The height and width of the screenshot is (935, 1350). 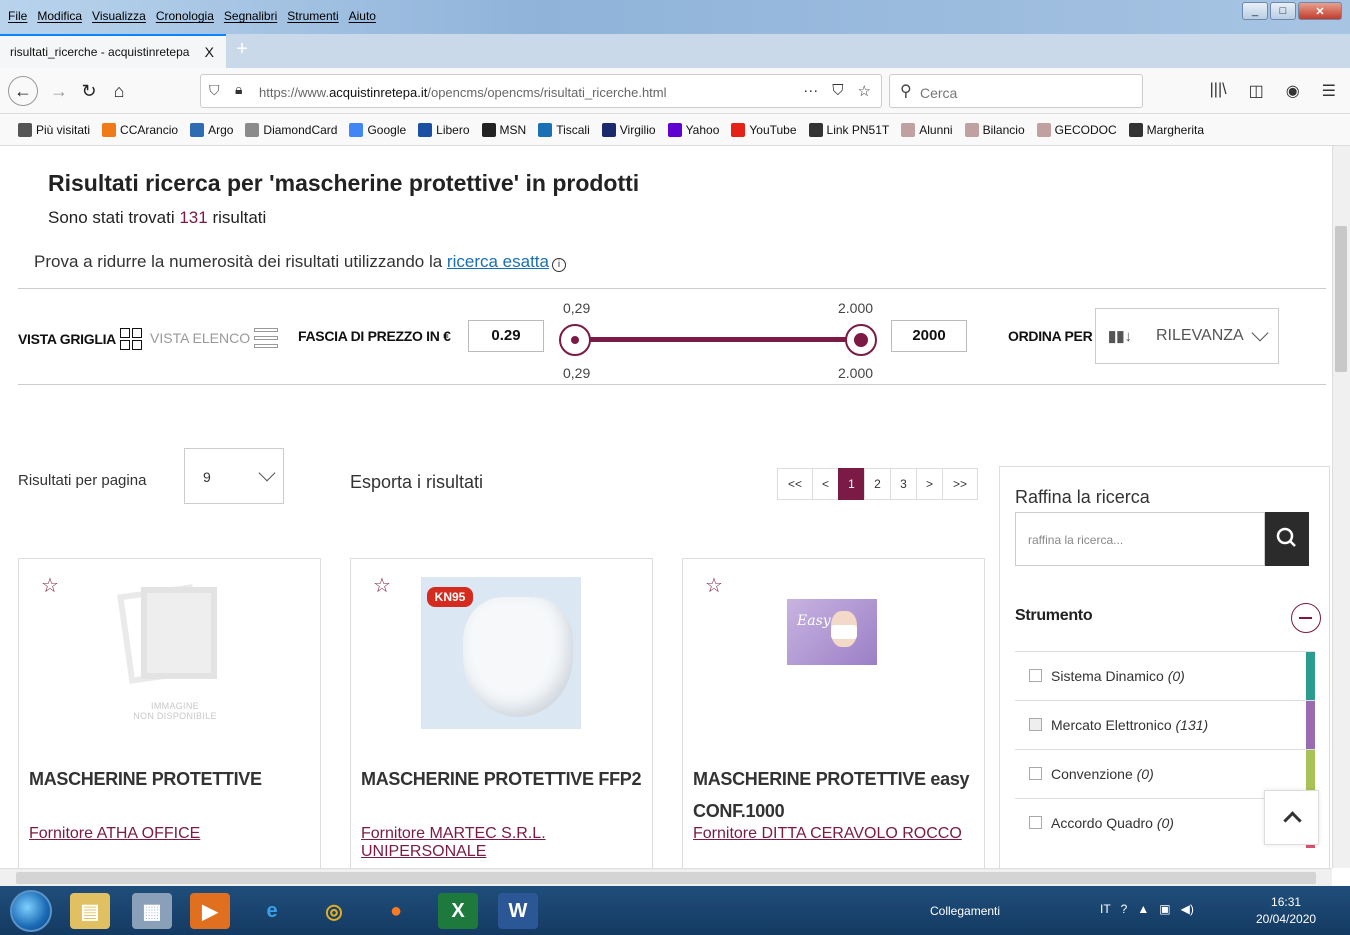 I want to click on exact-search-link: ricerca esatta, so click(x=498, y=261).